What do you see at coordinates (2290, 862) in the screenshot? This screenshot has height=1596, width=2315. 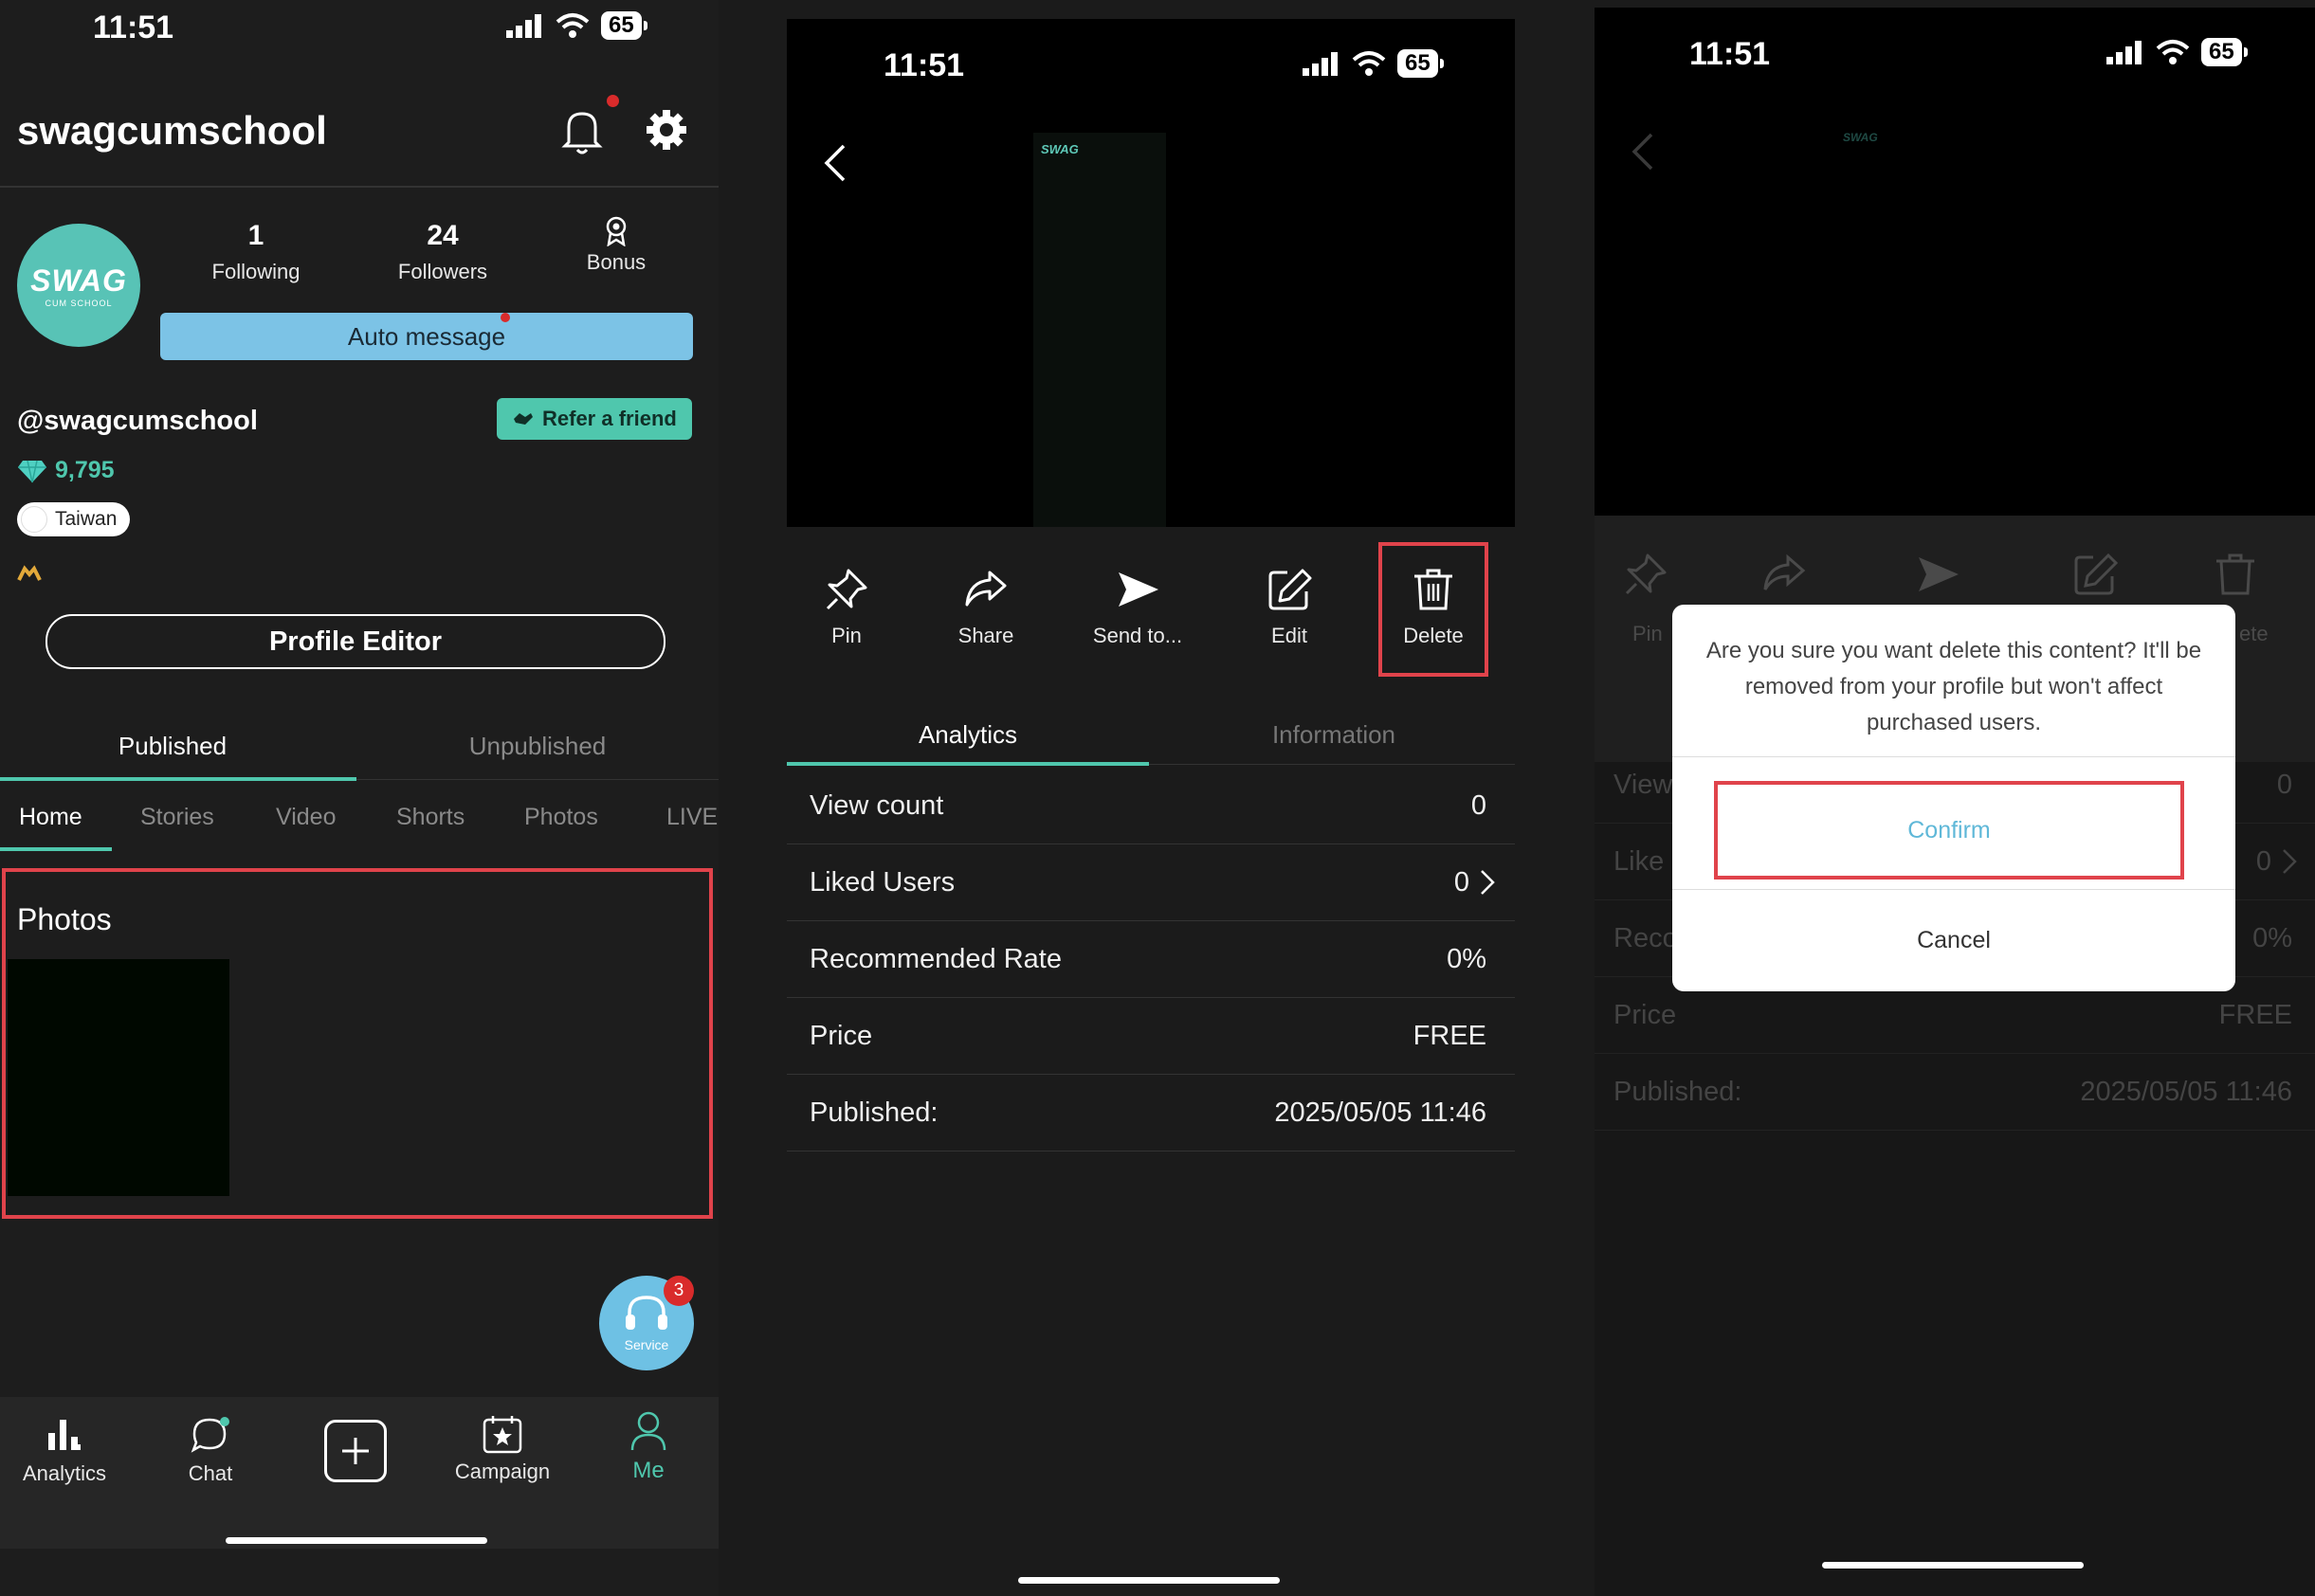 I see `chevron-right-icon` at bounding box center [2290, 862].